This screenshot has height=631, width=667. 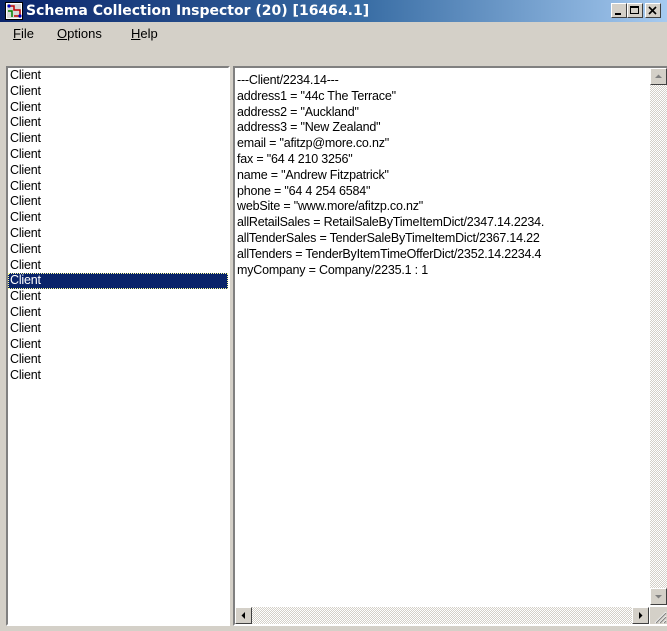 I want to click on detail-line: phone = "64 4 254 6584", so click(x=304, y=190).